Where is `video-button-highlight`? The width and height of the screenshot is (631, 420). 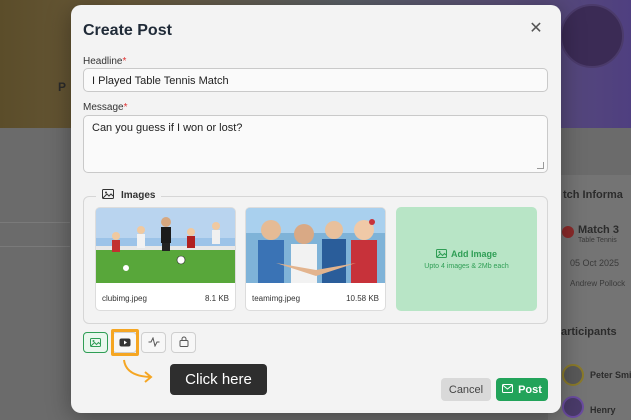
video-button-highlight is located at coordinates (125, 342).